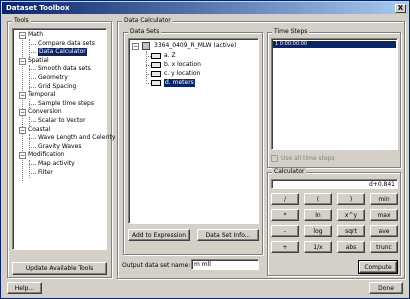 Image resolution: width=410 pixels, height=299 pixels. Describe the element at coordinates (145, 31) in the screenshot. I see `data-sets-group-label: Data Sets` at that location.